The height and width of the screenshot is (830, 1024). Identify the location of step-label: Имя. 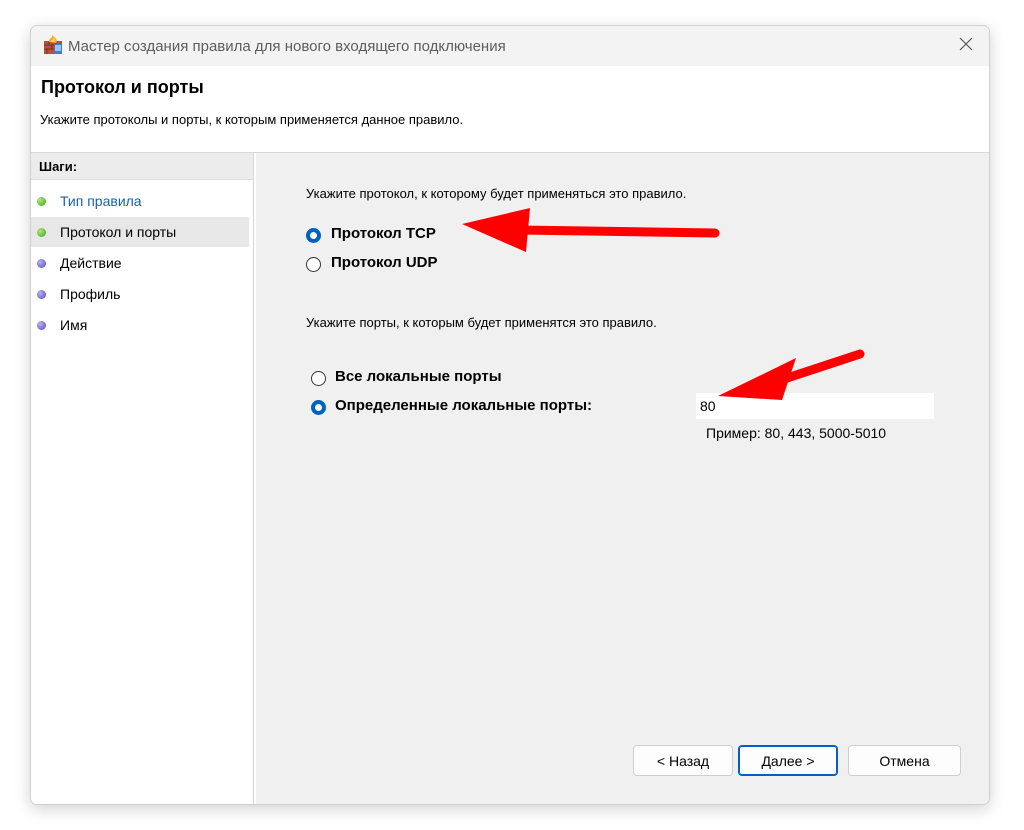
(74, 325).